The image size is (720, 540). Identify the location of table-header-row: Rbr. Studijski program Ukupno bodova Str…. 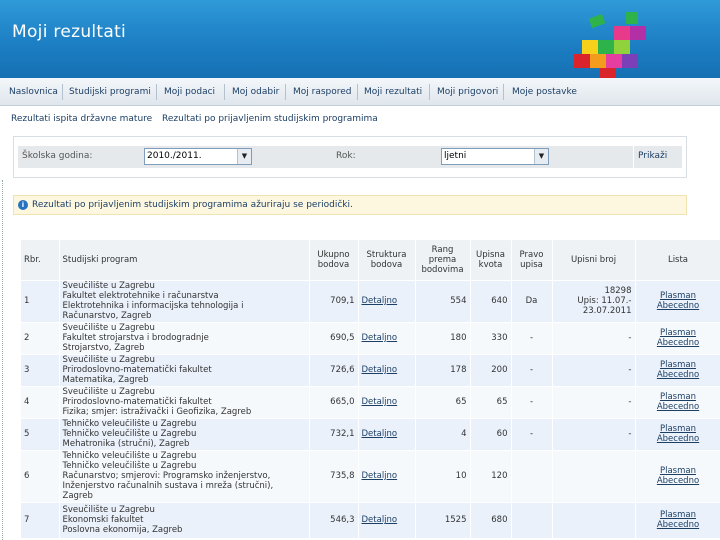
(370, 260).